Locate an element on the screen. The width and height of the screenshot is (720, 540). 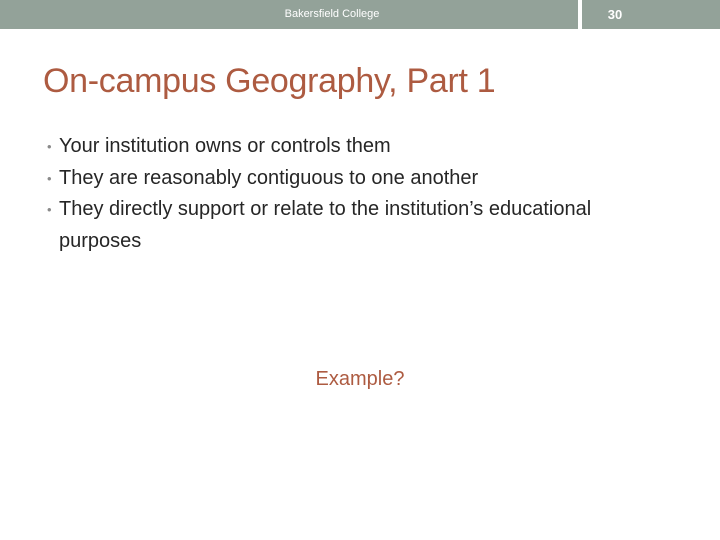
bullet-item: • Your institution owns or controls them is located at coordinates (347, 147).